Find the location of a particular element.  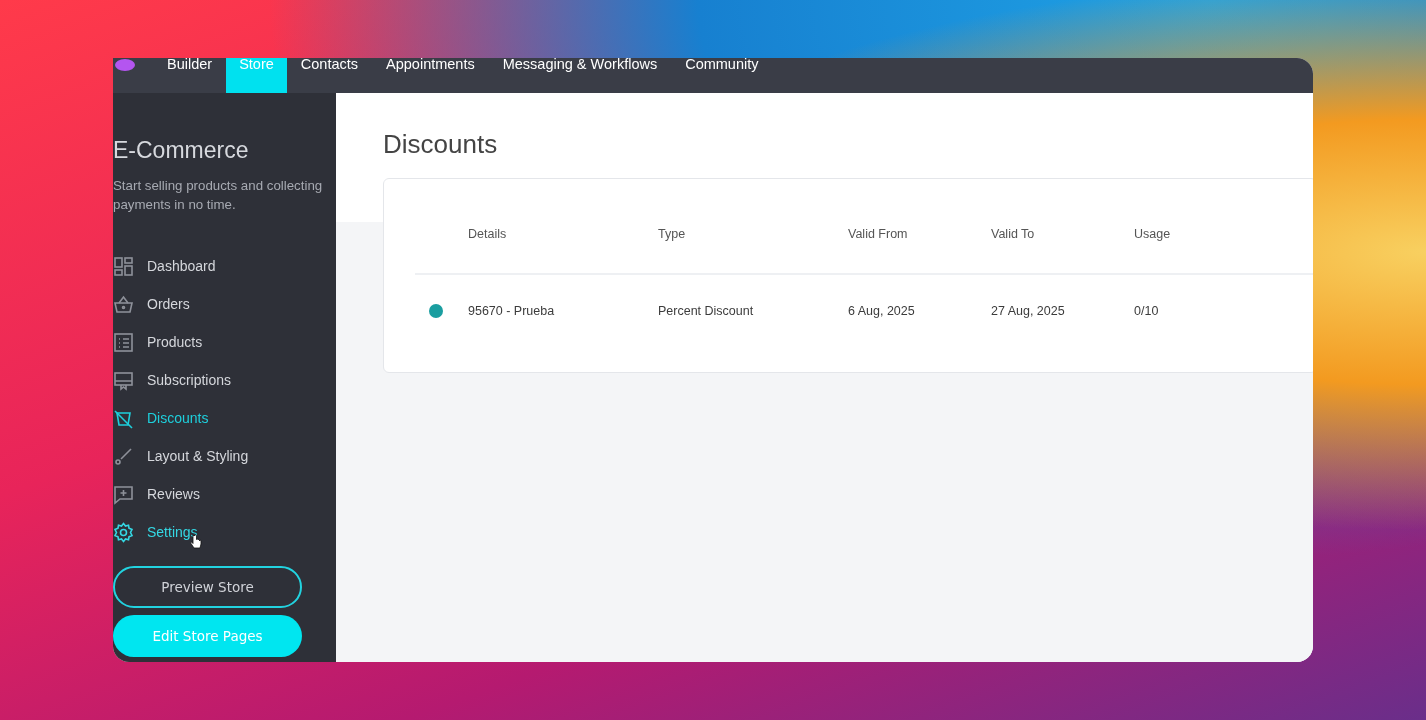

column-header: Valid From is located at coordinates (878, 234).